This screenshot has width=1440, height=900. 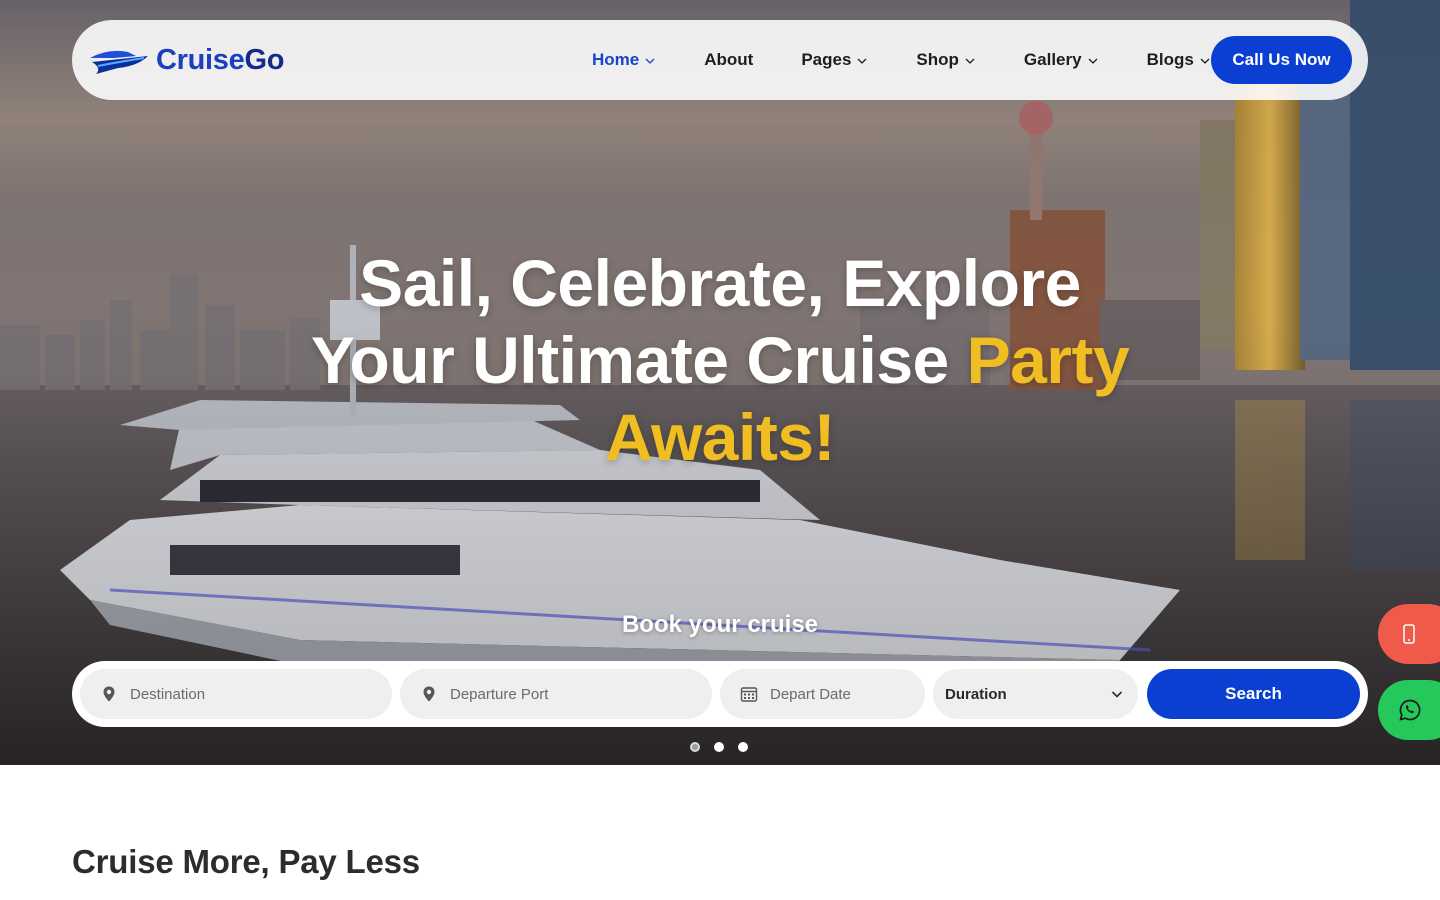 I want to click on depart-date-field: Depart Date, so click(x=822, y=694).